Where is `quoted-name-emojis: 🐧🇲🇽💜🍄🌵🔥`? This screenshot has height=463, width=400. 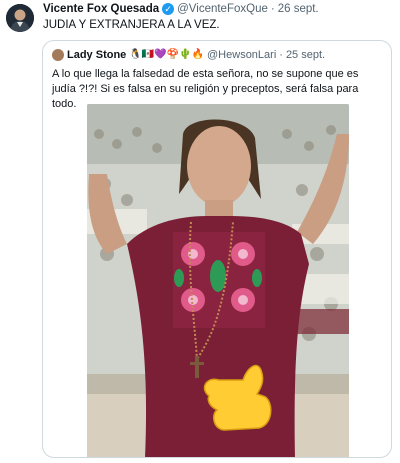
quoted-name-emojis: 🐧🇲🇽💜🍄🌵🔥 is located at coordinates (167, 54).